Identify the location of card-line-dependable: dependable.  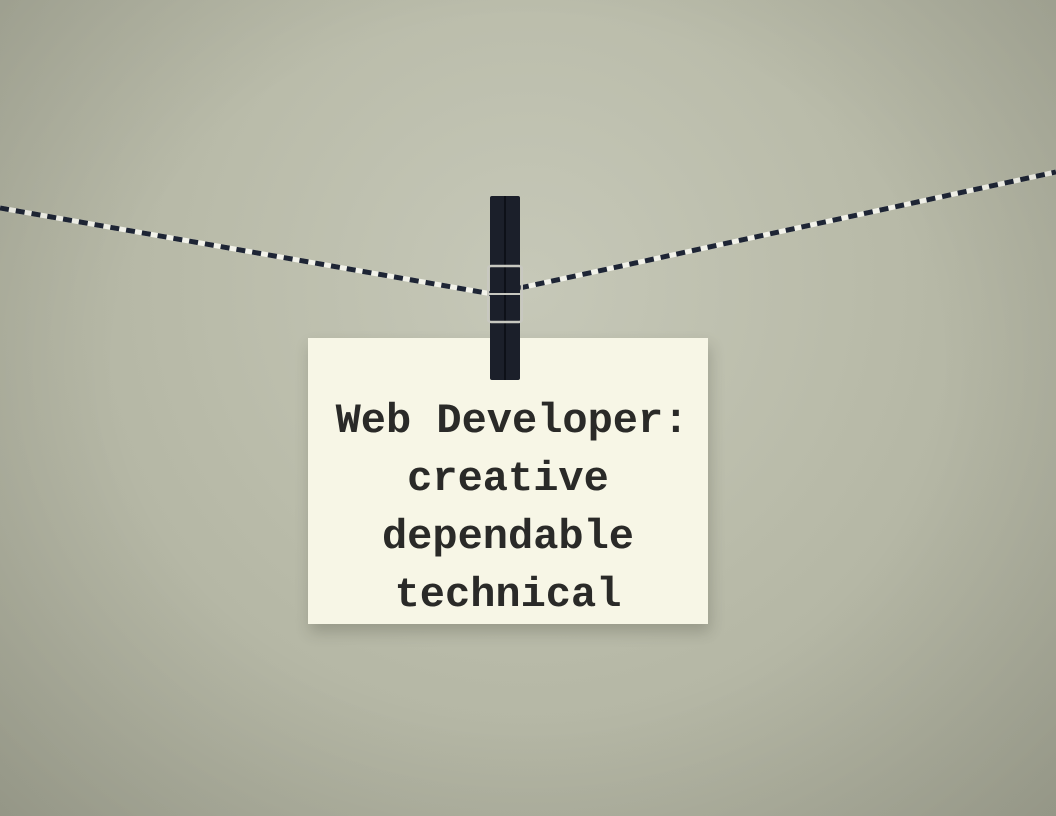
(508, 537).